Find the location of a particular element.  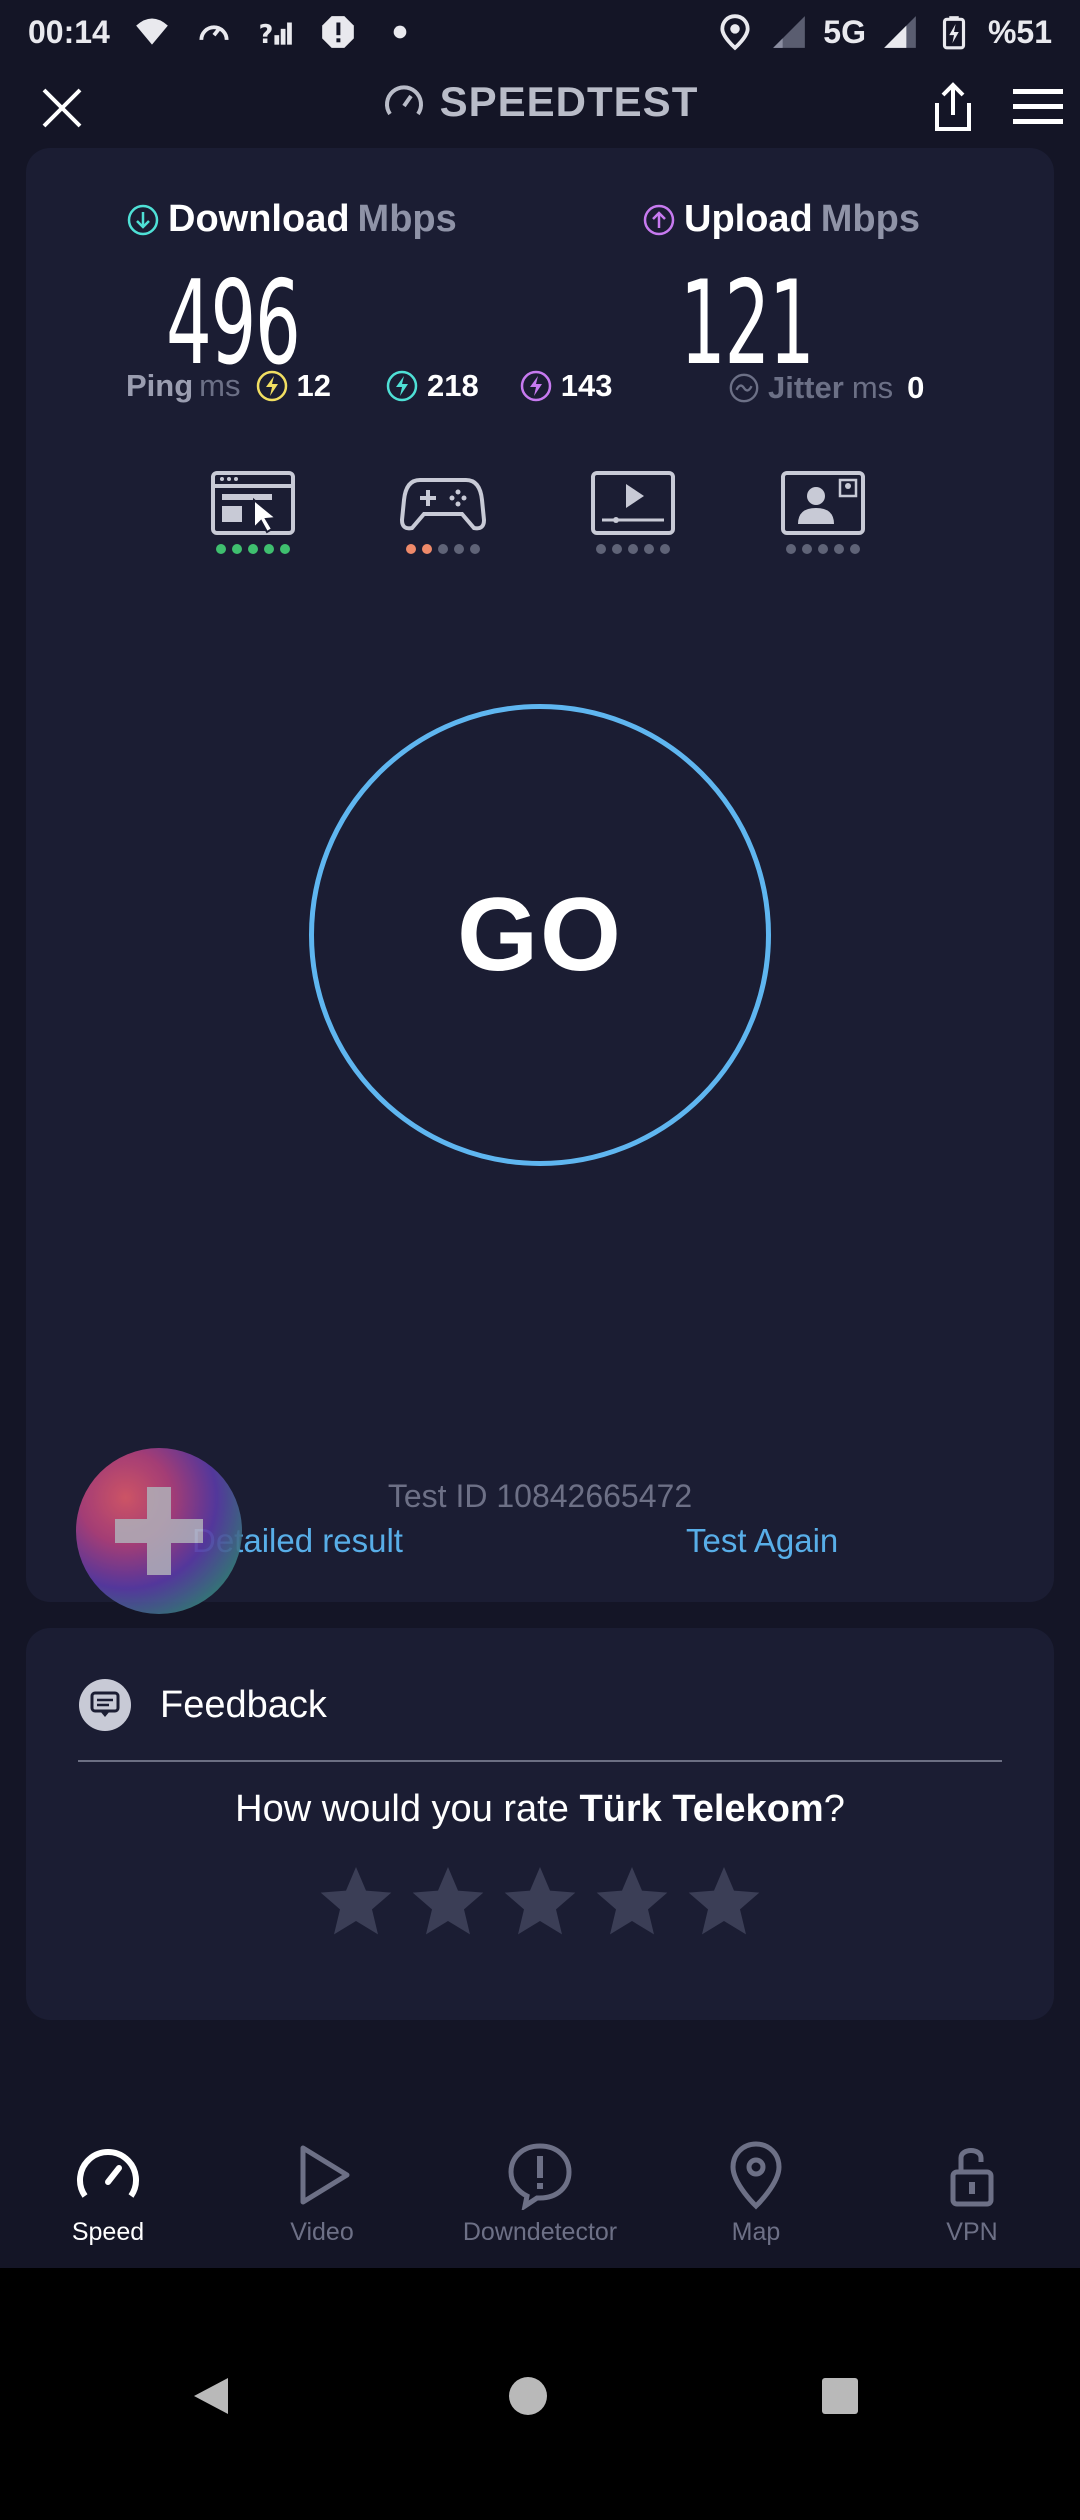

hamburger-menu-icon is located at coordinates (1038, 106).